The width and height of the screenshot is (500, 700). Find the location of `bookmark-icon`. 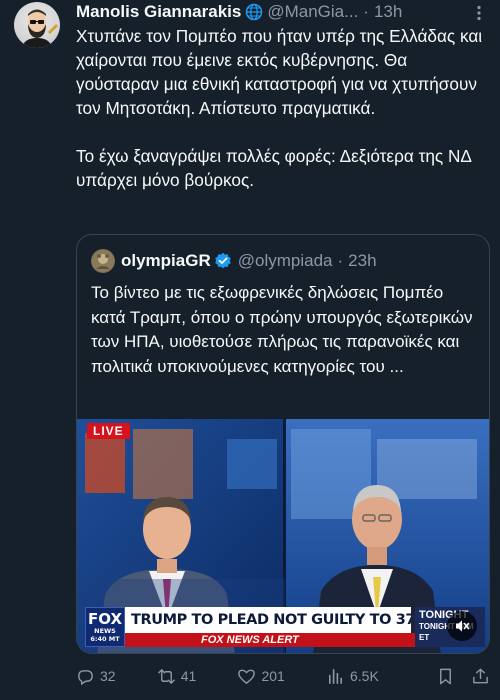

bookmark-icon is located at coordinates (445, 676).